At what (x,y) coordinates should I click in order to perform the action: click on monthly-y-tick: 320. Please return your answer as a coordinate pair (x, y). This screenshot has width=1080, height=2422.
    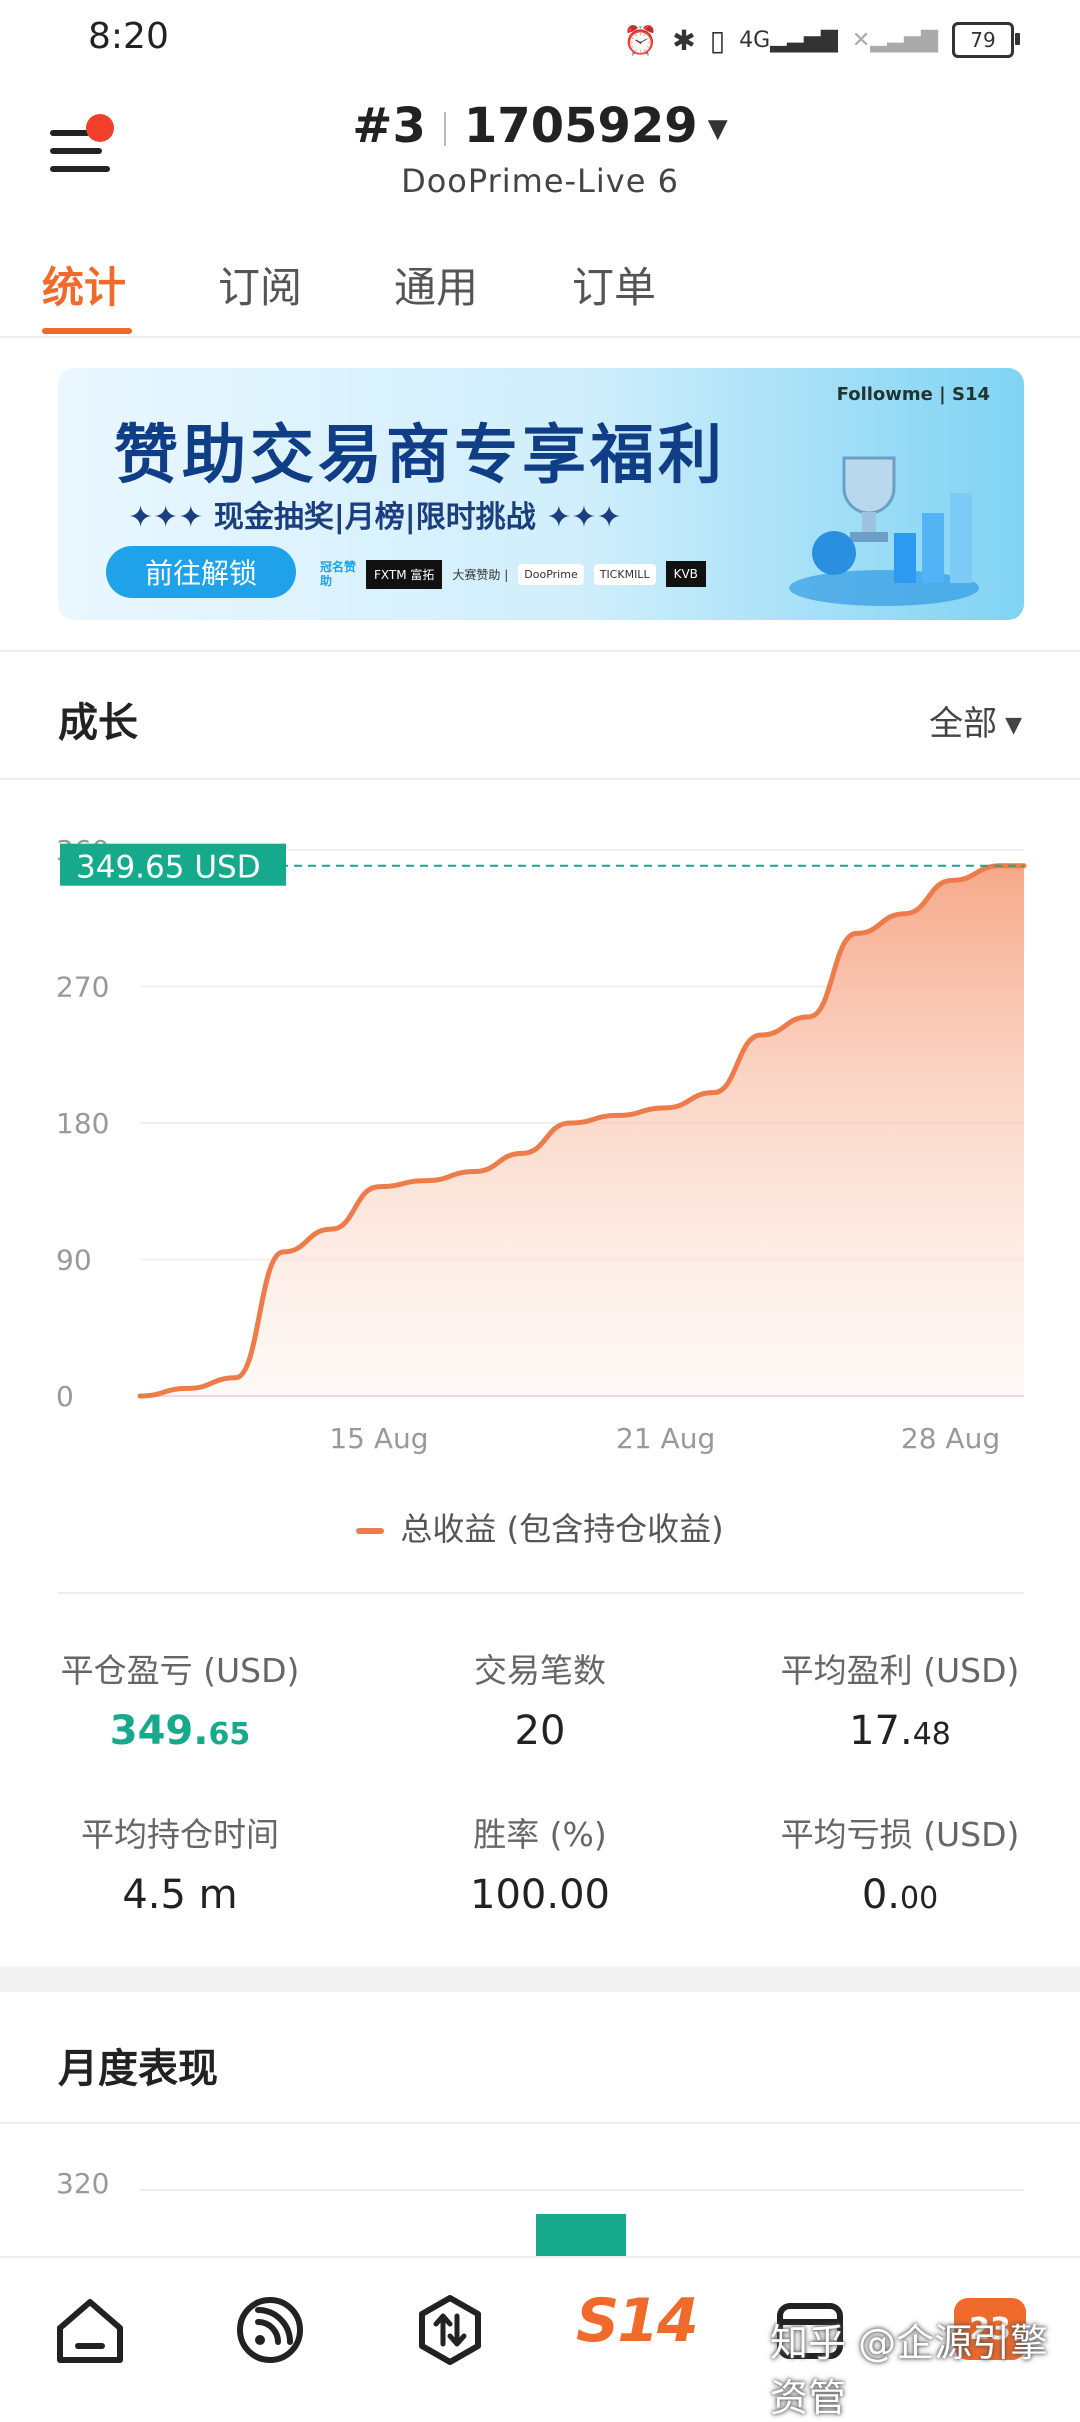
    Looking at the image, I should click on (82, 2183).